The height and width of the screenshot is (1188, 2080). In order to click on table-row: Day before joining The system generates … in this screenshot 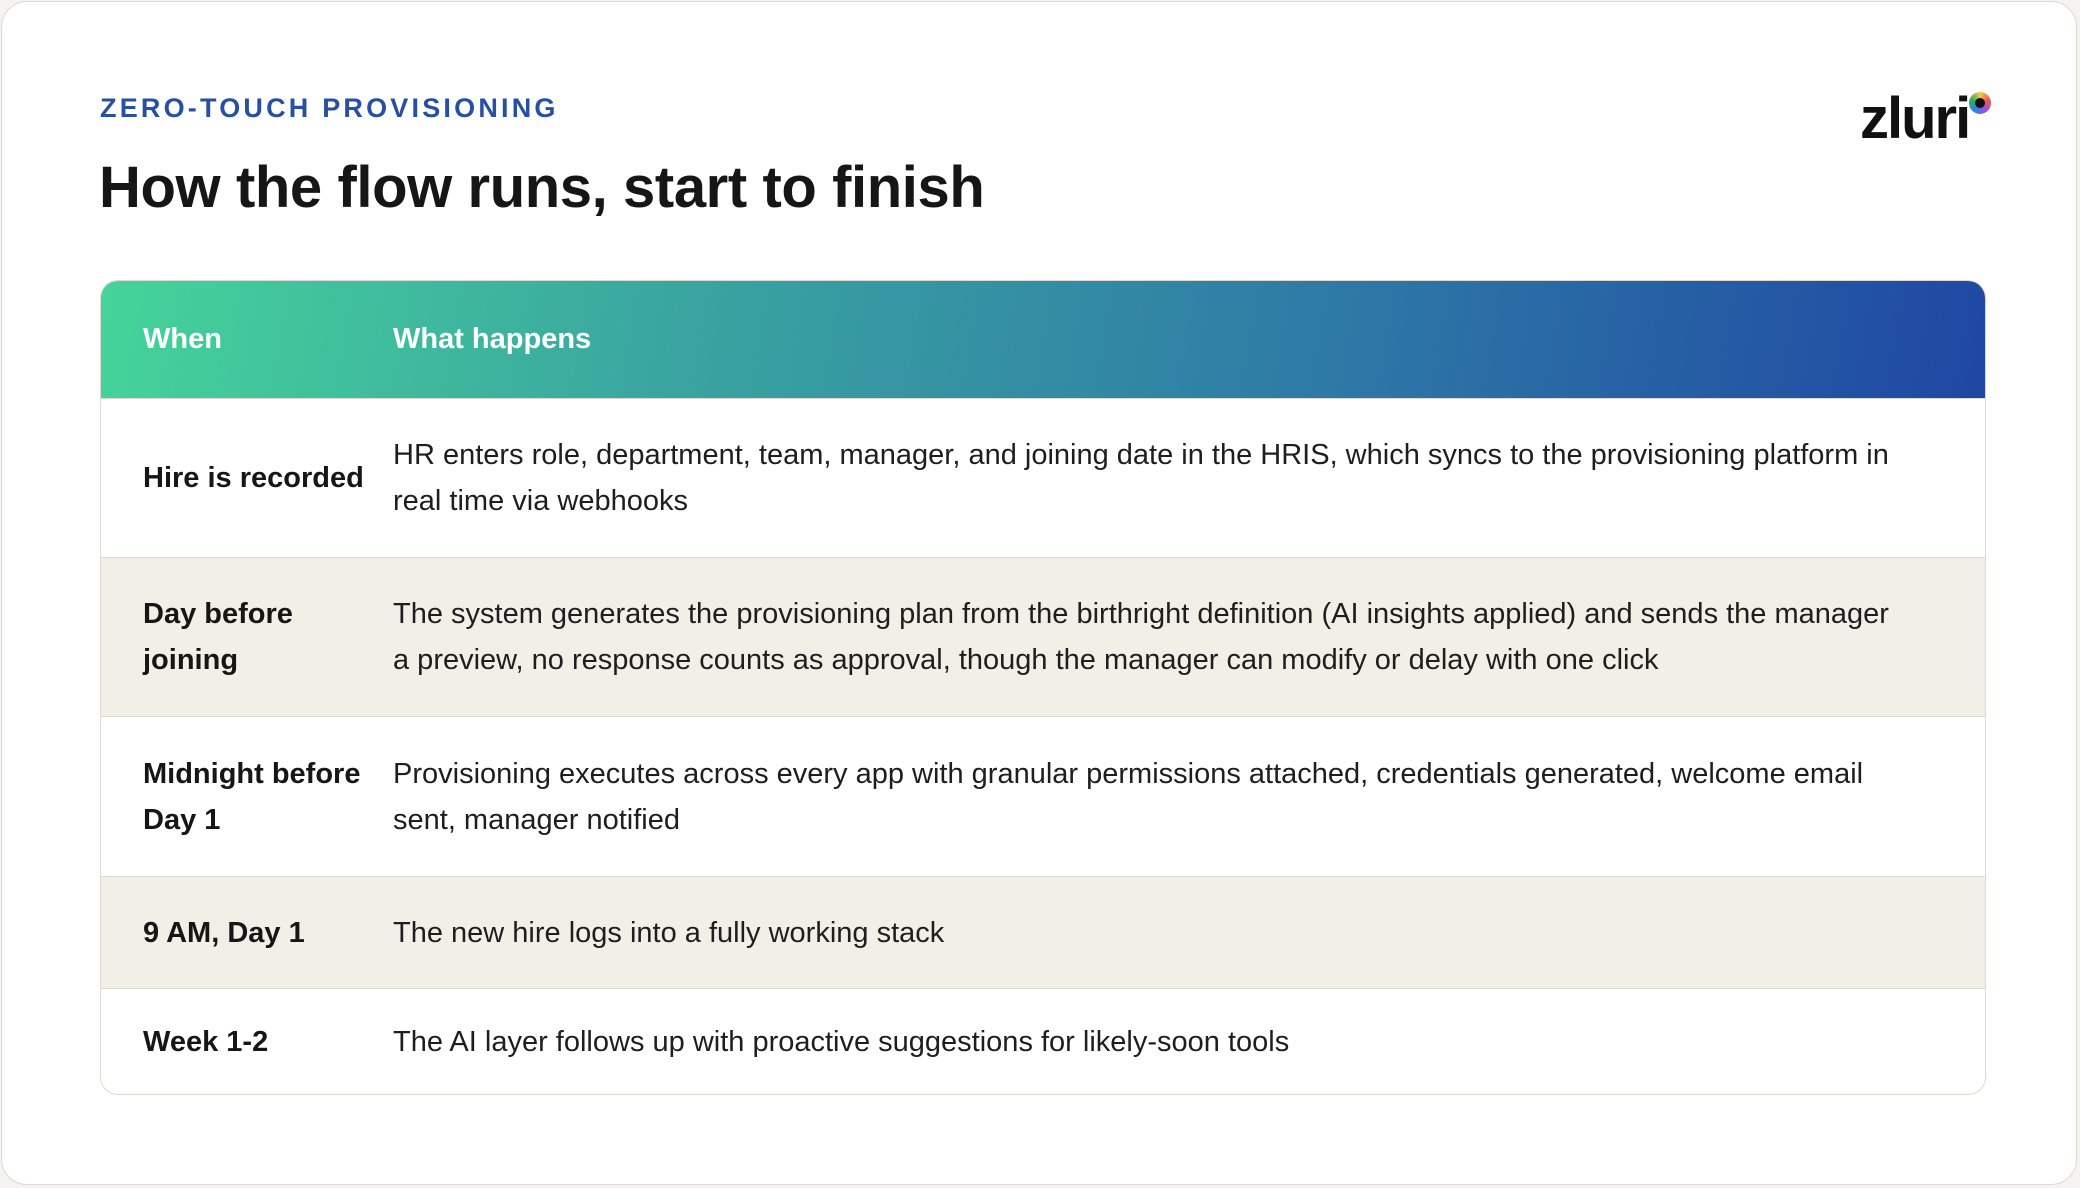, I will do `click(1043, 636)`.